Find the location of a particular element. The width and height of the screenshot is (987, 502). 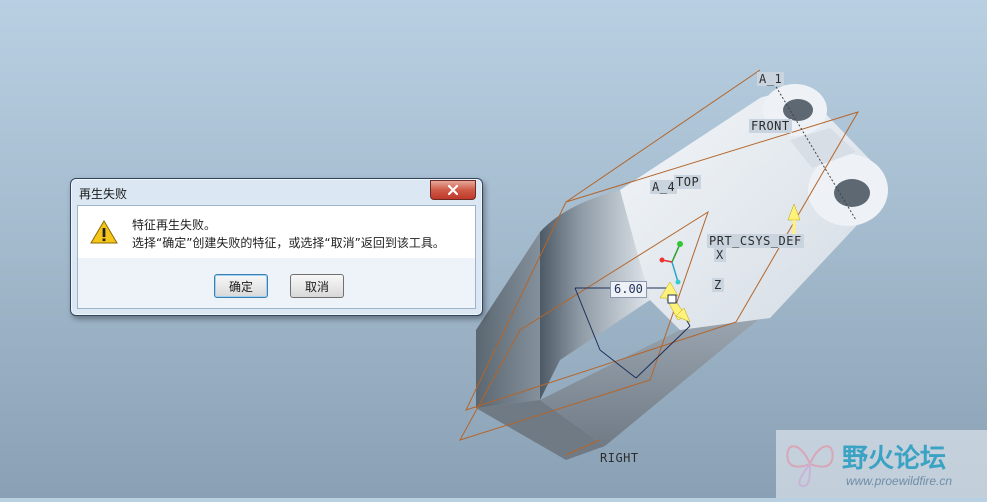

butterfly-logo-icon is located at coordinates (810, 466).